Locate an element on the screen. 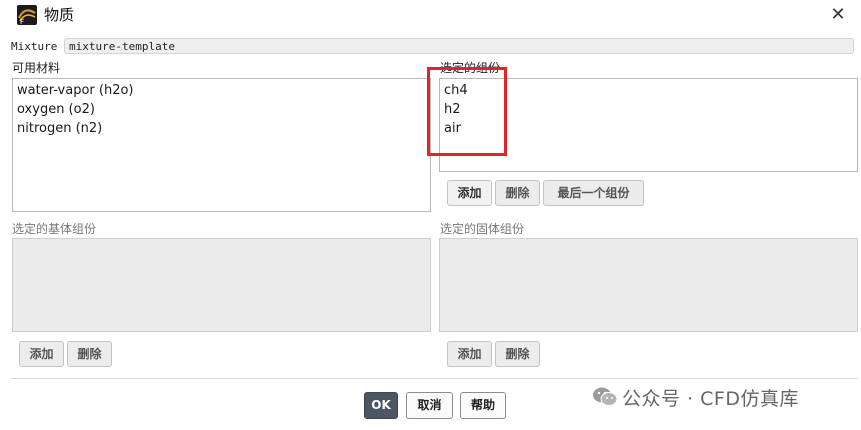 The height and width of the screenshot is (430, 861). add-solid-button: 添加 is located at coordinates (469, 354).